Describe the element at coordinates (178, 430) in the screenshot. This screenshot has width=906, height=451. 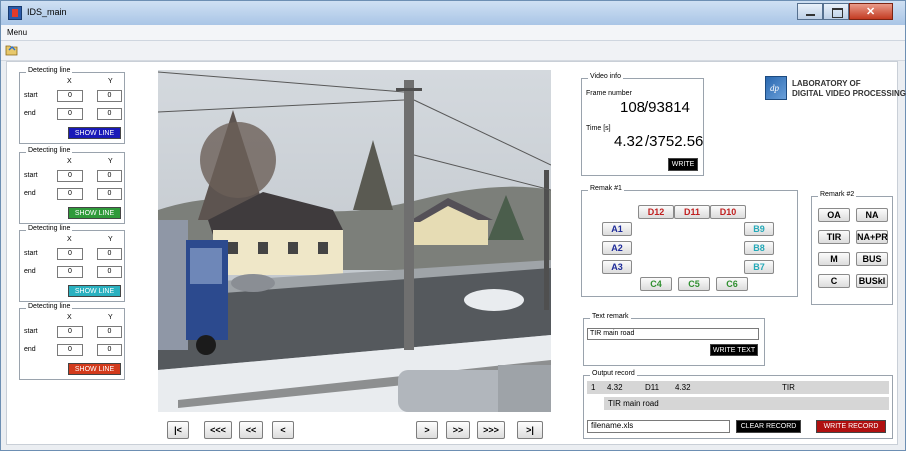
I see `first-frame-button: |<` at that location.